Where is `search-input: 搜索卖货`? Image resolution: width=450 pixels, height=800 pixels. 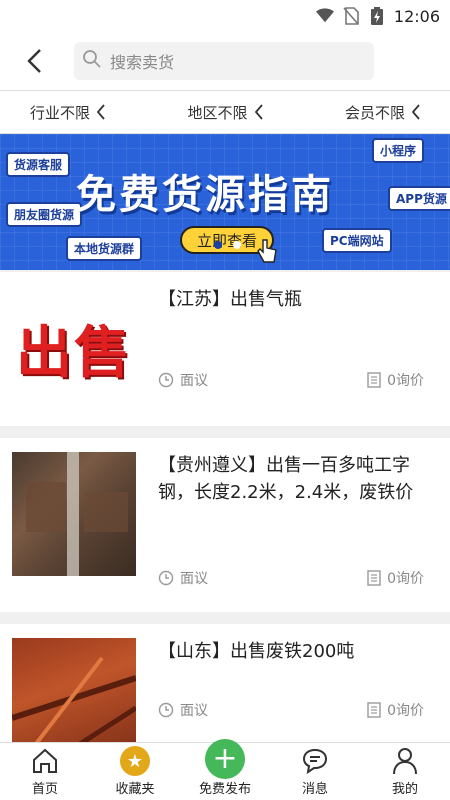
search-input: 搜索卖货 is located at coordinates (224, 61).